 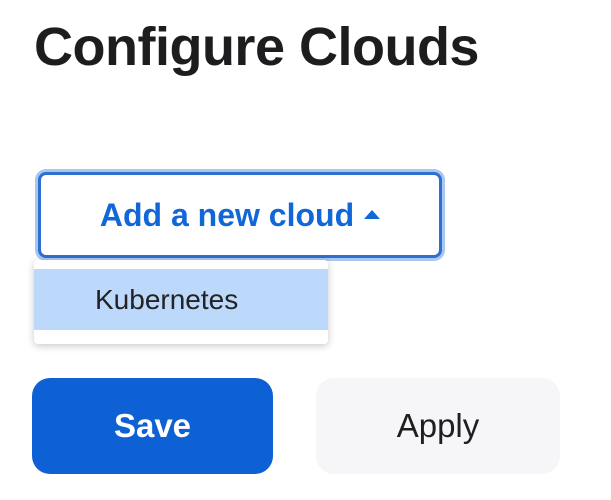 What do you see at coordinates (227, 214) in the screenshot?
I see `add-new-cloud-label: Add a new cloud` at bounding box center [227, 214].